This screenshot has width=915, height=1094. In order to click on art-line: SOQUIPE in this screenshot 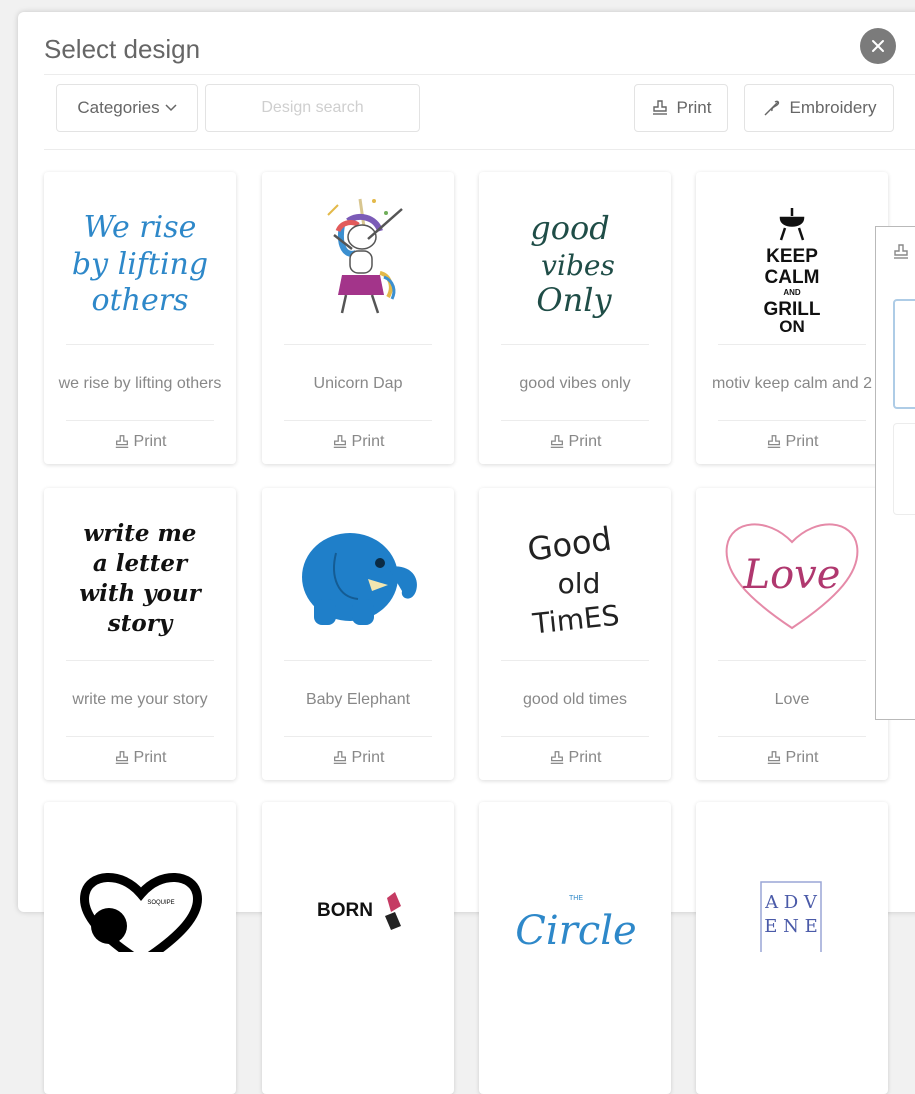, I will do `click(160, 903)`.